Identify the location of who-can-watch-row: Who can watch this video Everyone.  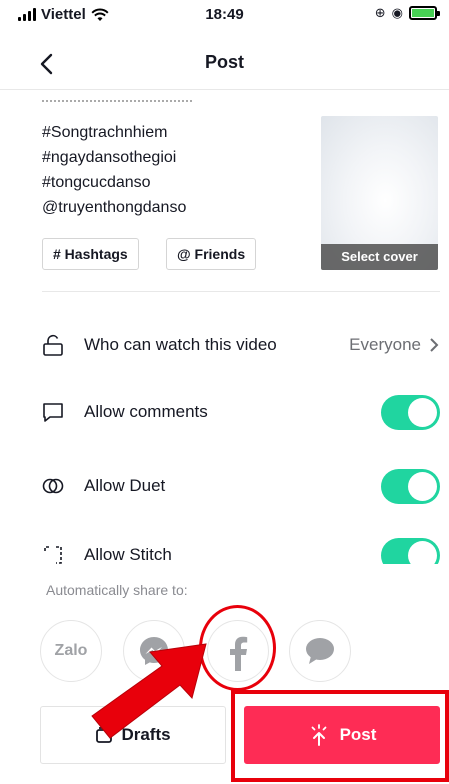
(224, 346).